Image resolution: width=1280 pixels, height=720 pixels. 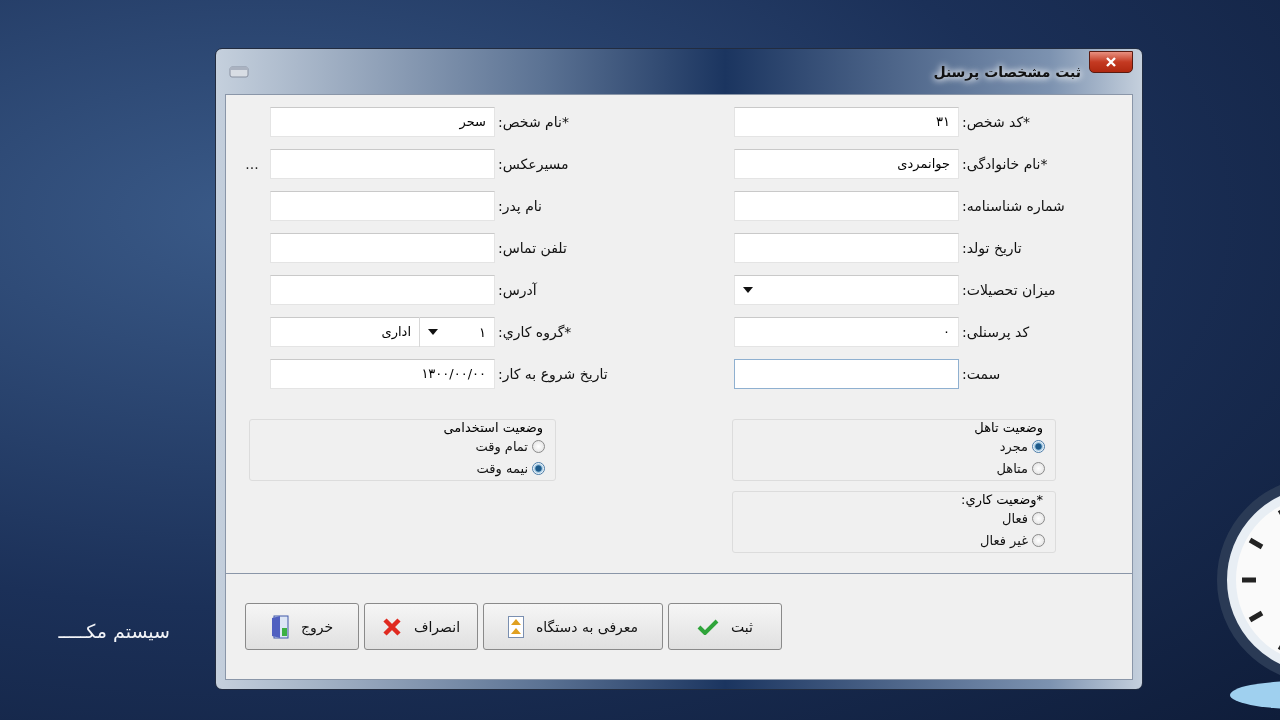 What do you see at coordinates (113, 631) in the screenshot?
I see `desktop-caption: سیستم مکـــــ` at bounding box center [113, 631].